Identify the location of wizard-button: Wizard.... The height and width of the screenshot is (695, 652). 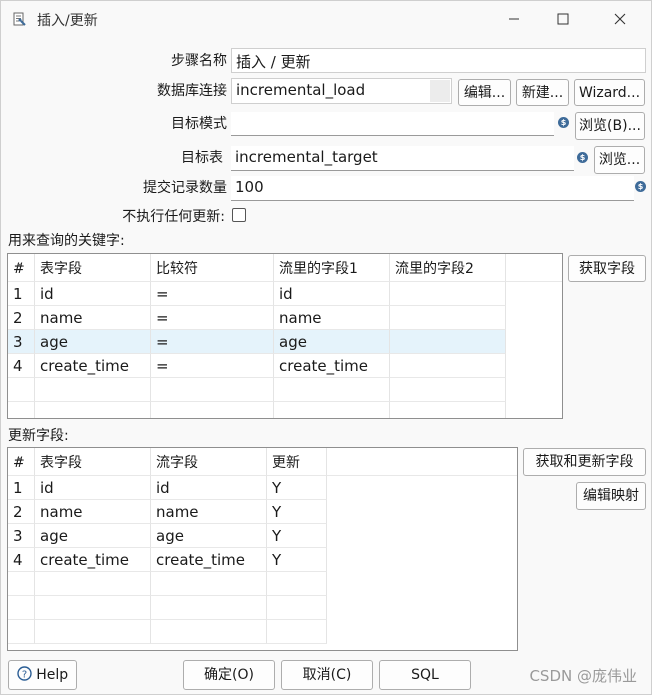
(609, 92).